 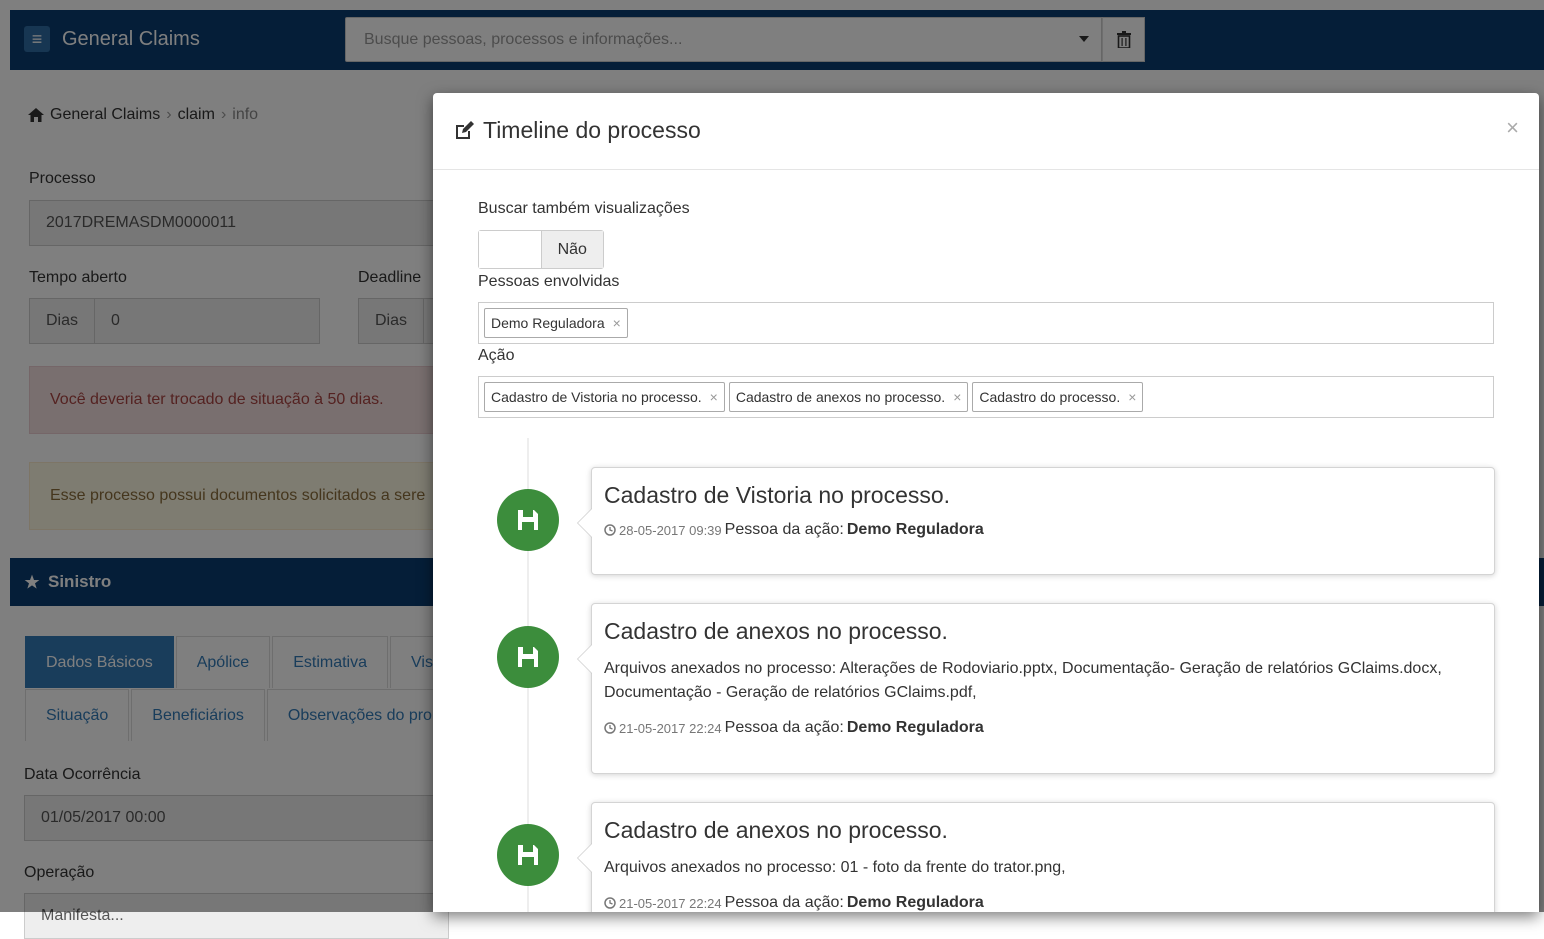 What do you see at coordinates (465, 129) in the screenshot?
I see `edit-icon` at bounding box center [465, 129].